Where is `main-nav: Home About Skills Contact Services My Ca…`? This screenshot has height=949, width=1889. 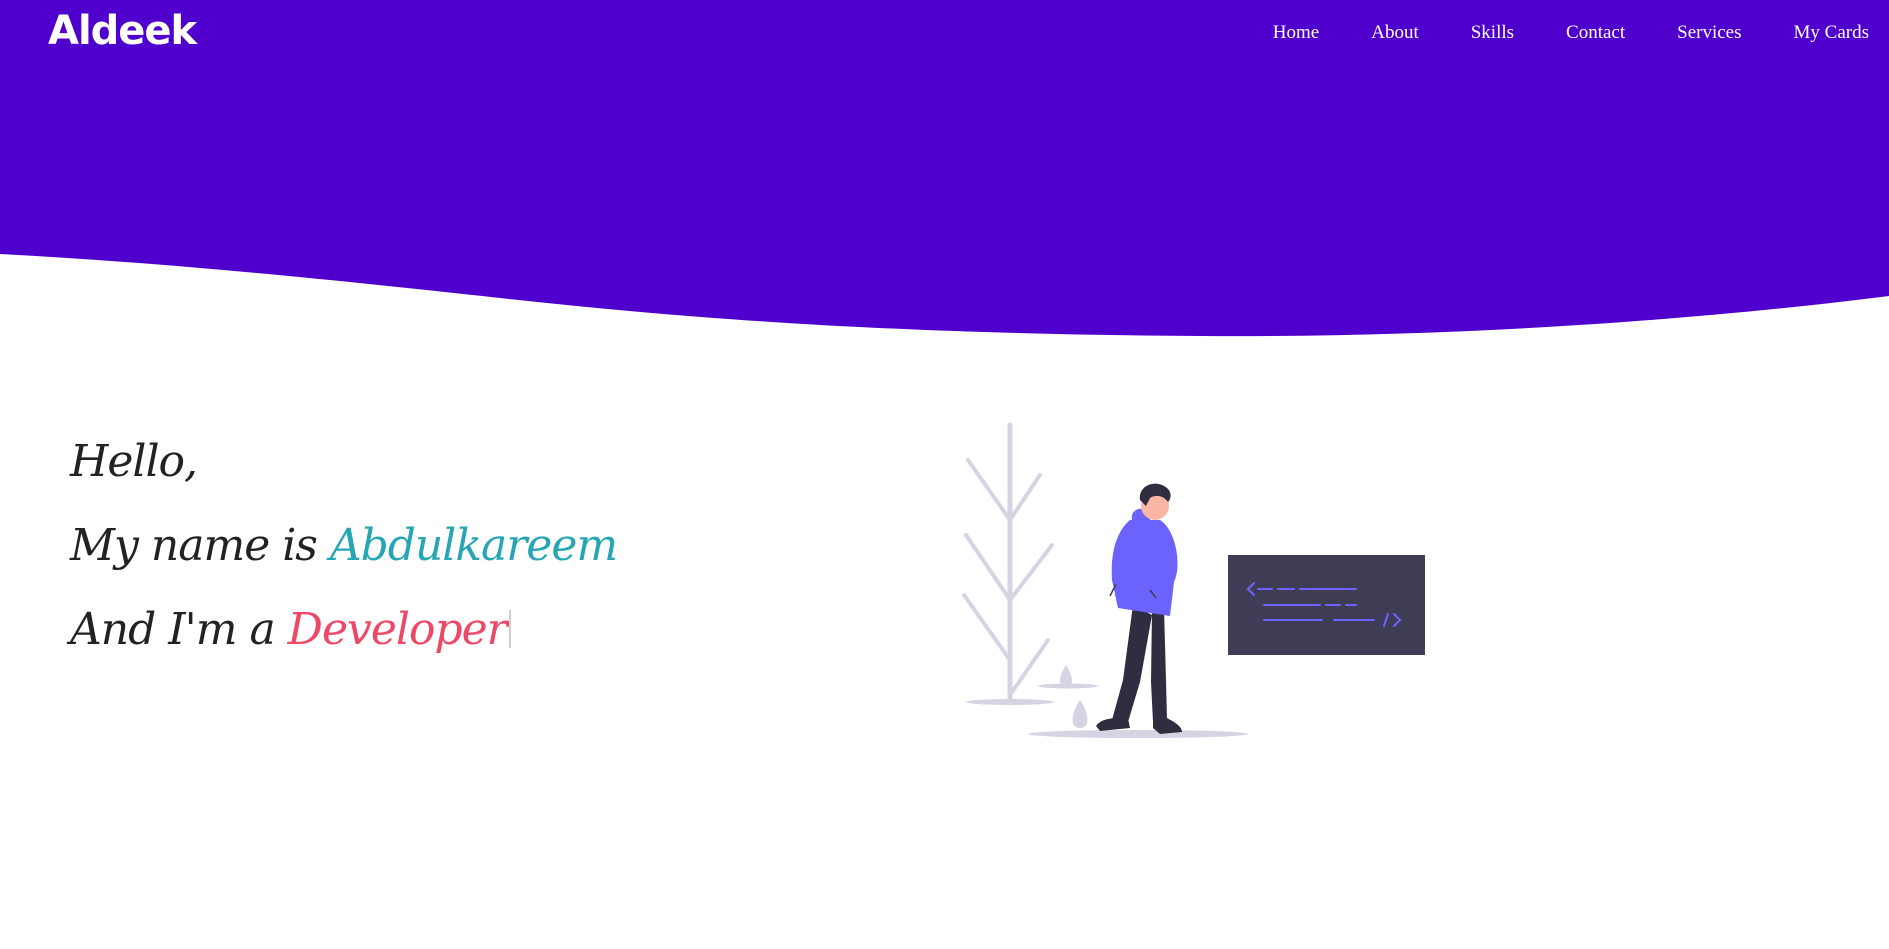
main-nav: Home About Skills Contact Services My Ca… is located at coordinates (1545, 33).